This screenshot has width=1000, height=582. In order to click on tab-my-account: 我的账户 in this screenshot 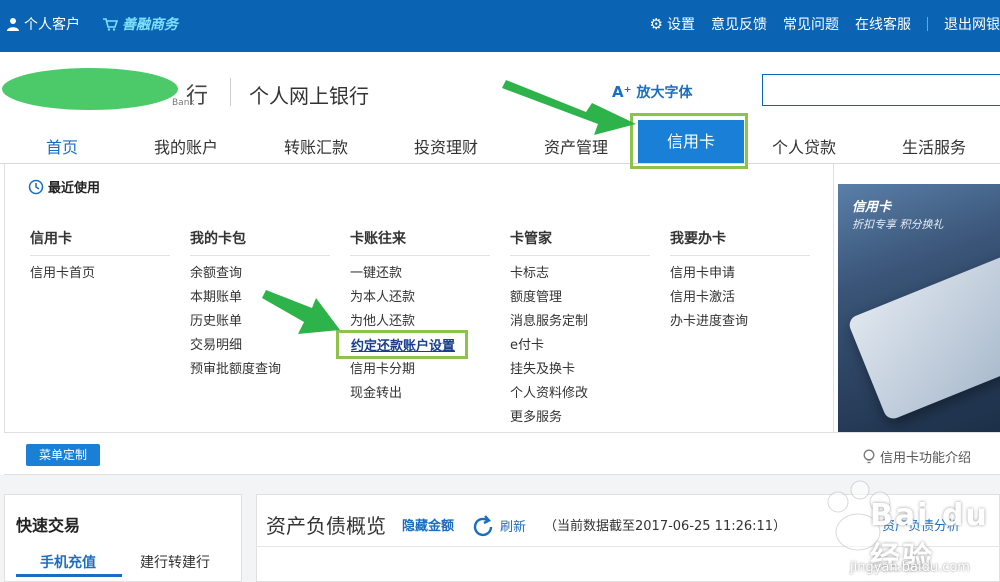, I will do `click(186, 146)`.